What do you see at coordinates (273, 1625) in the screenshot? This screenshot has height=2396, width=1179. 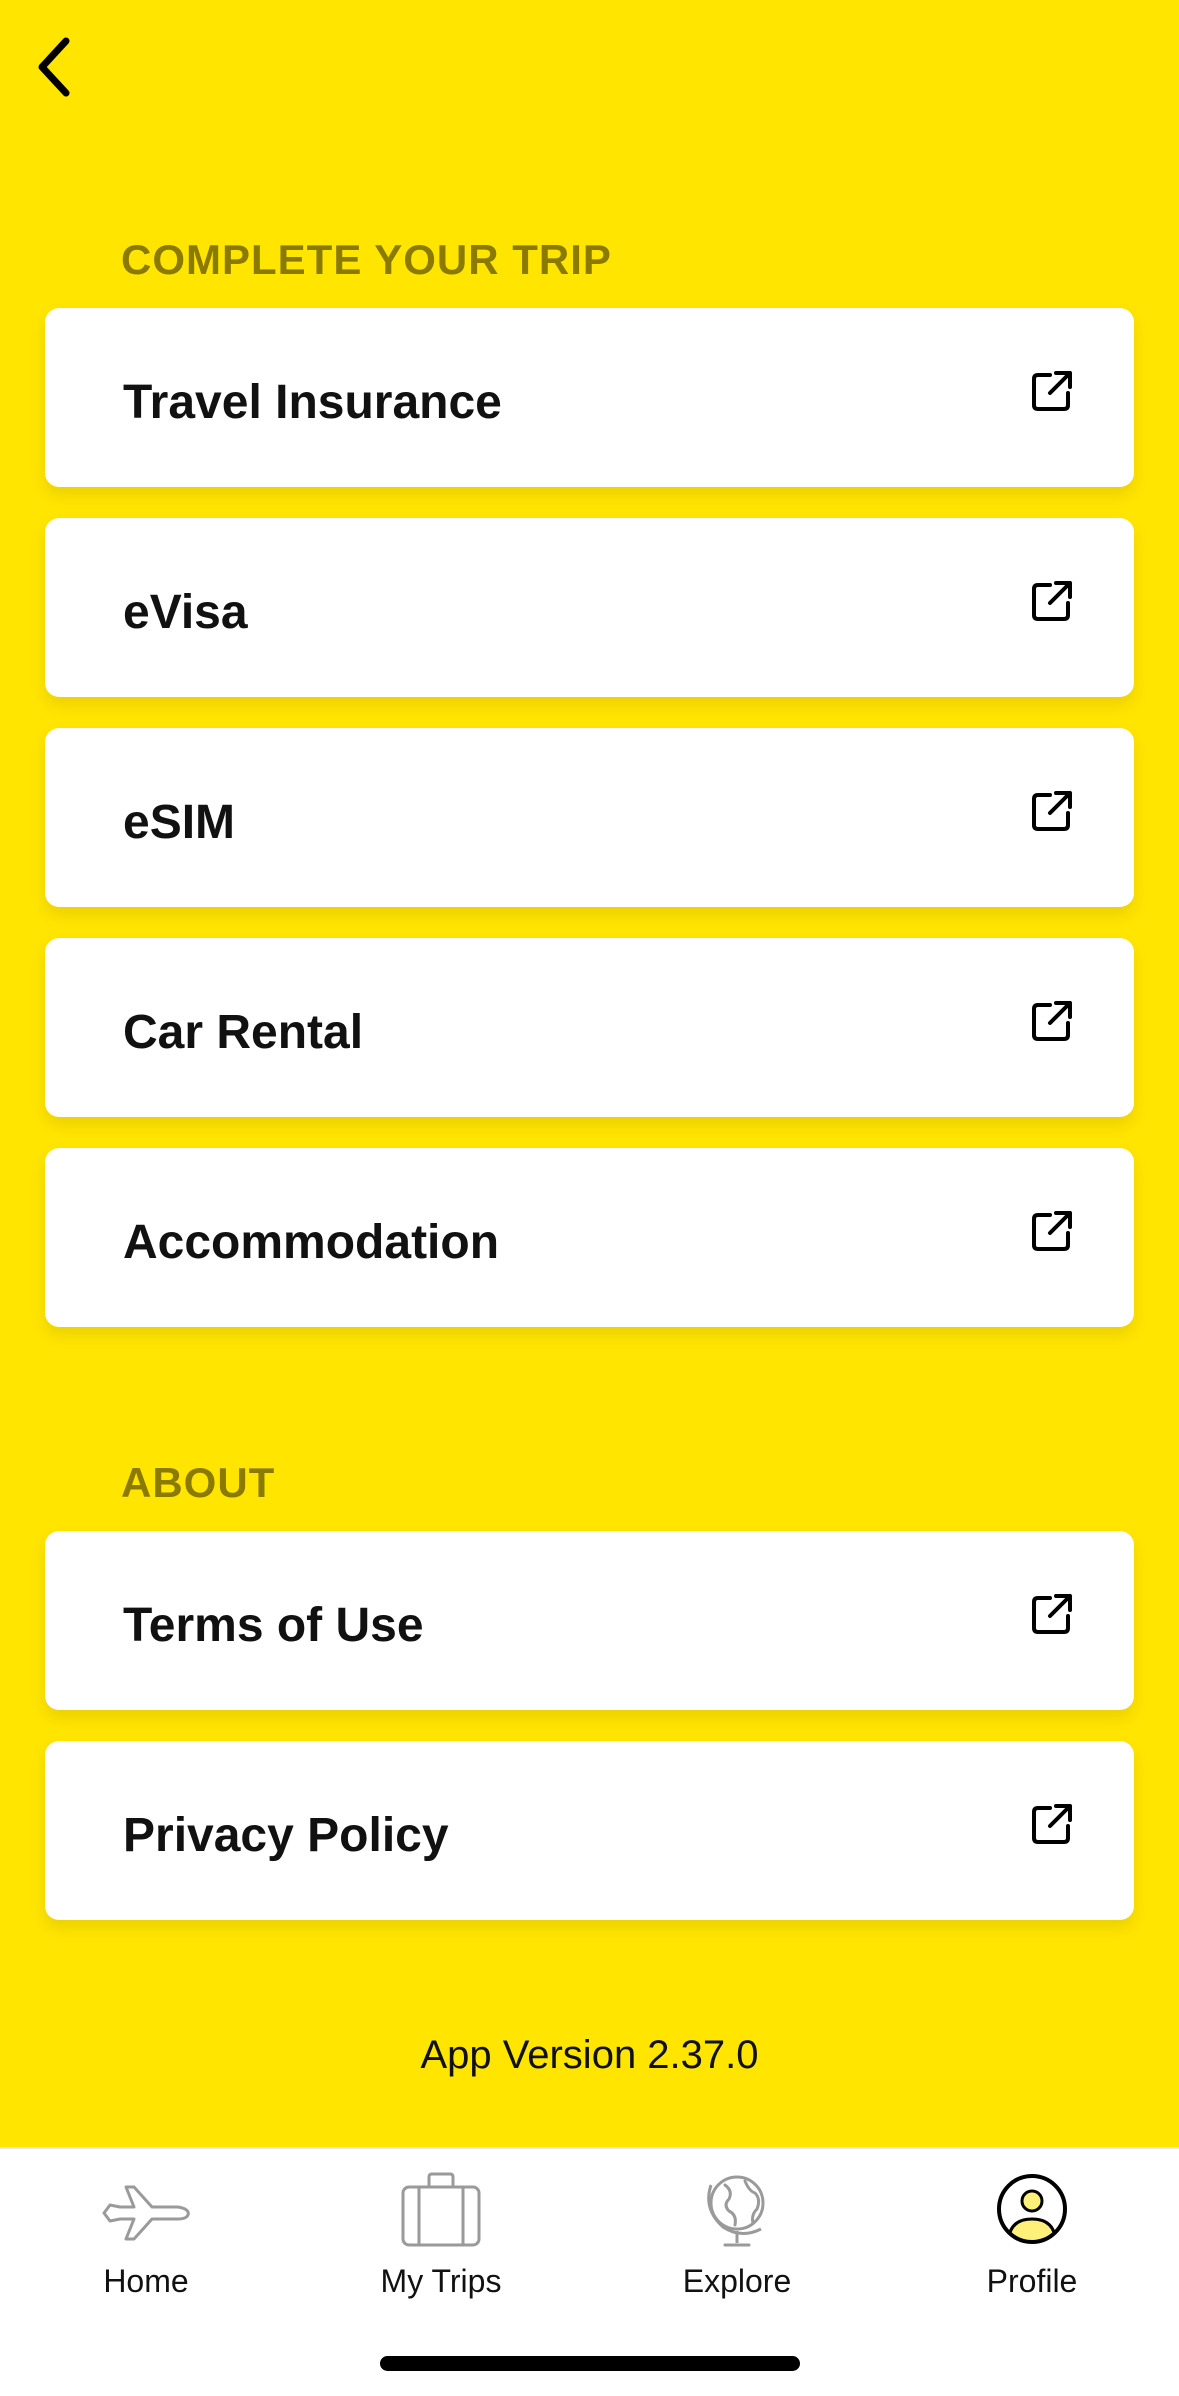 I see `card-label: Terms of Use` at bounding box center [273, 1625].